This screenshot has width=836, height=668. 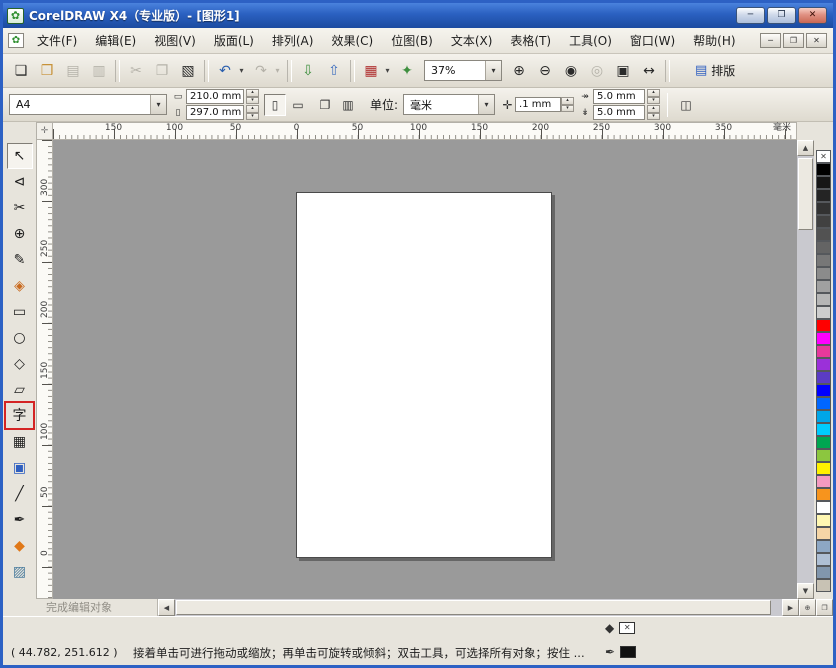 I want to click on mdi-minimize-button: ─, so click(x=770, y=40).